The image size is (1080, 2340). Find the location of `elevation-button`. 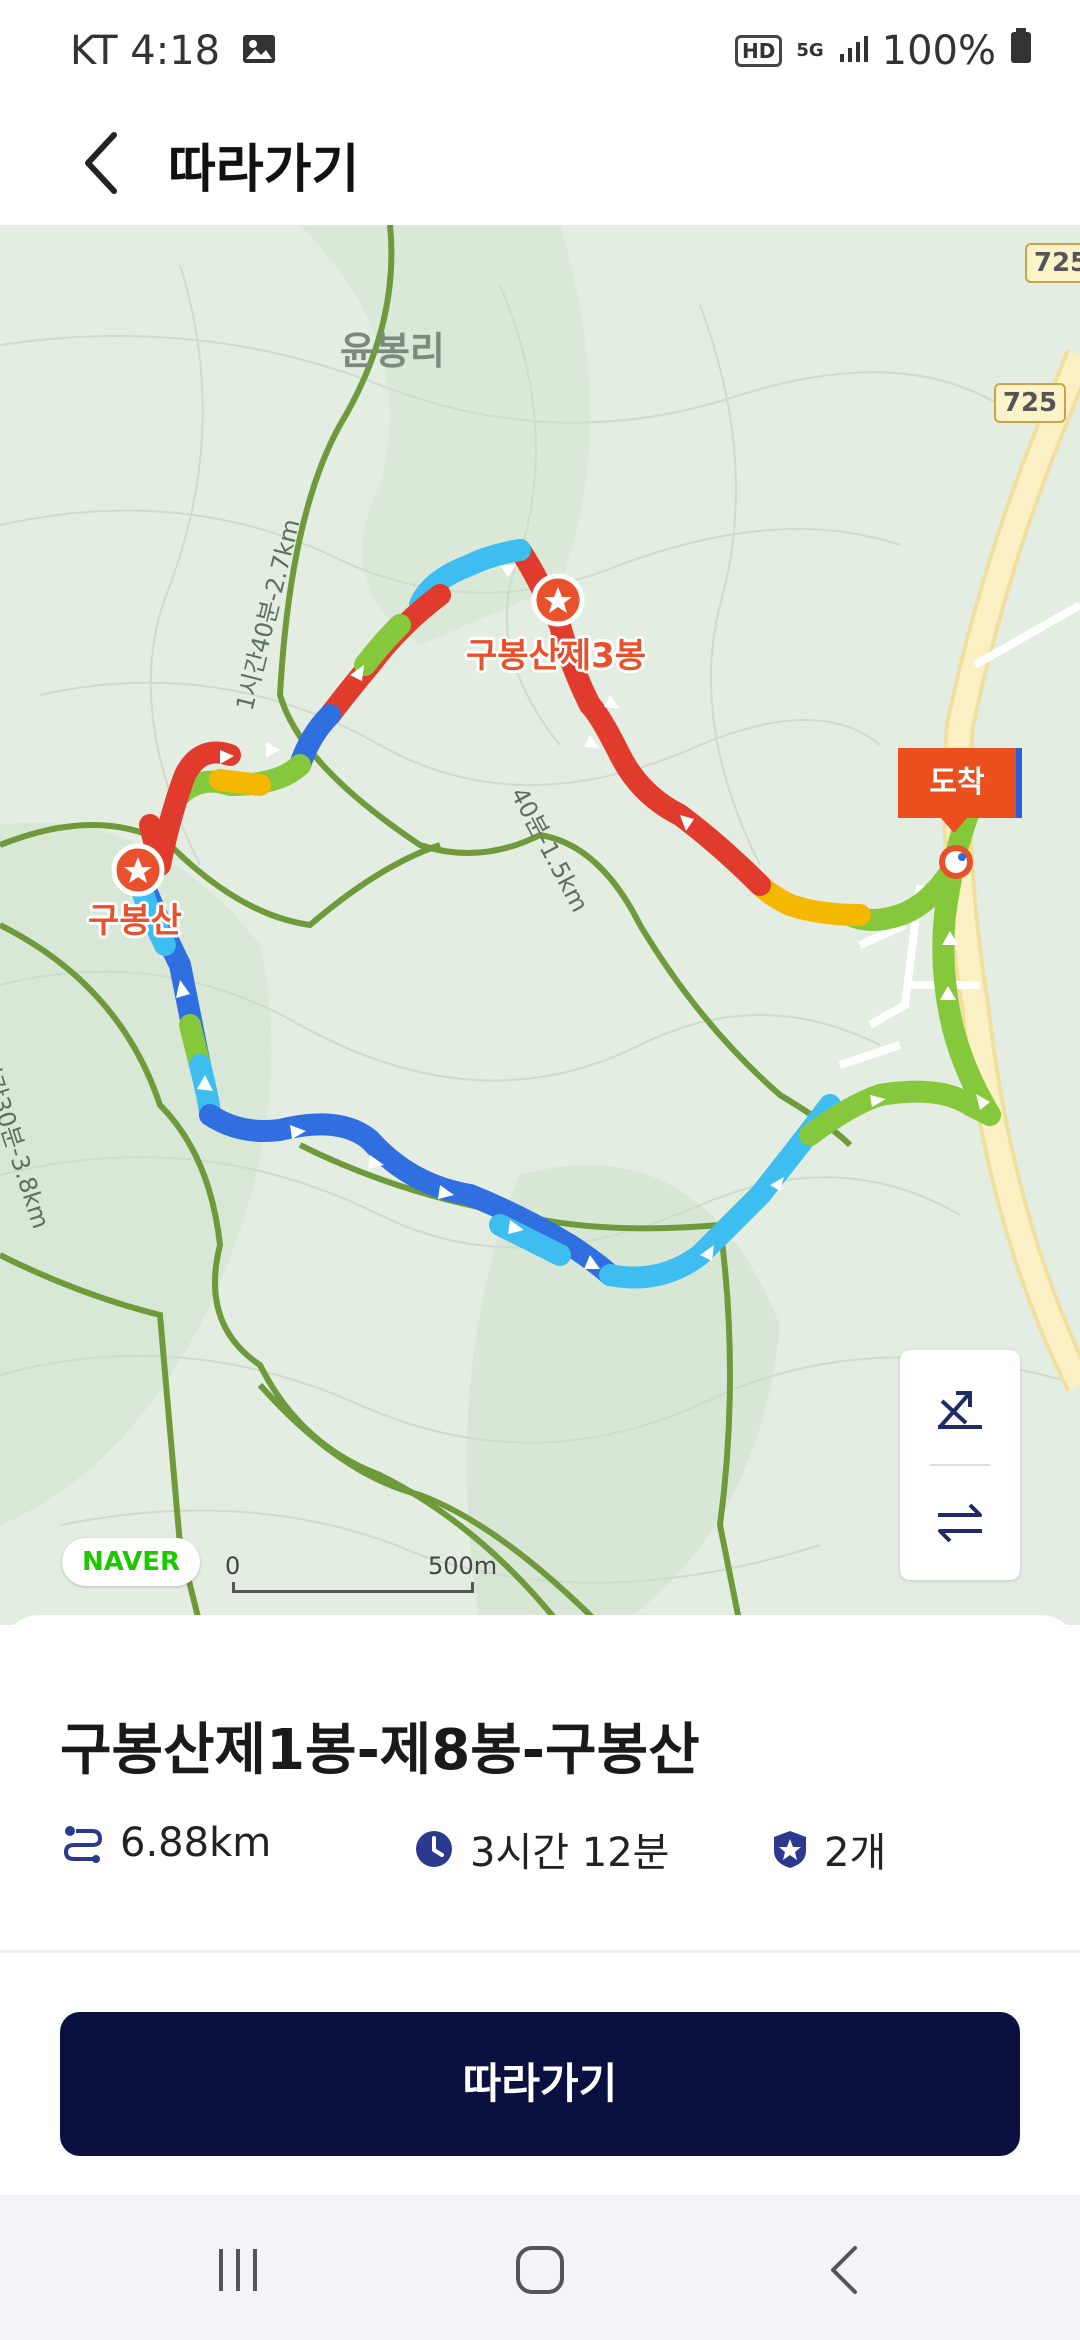

elevation-button is located at coordinates (960, 1407).